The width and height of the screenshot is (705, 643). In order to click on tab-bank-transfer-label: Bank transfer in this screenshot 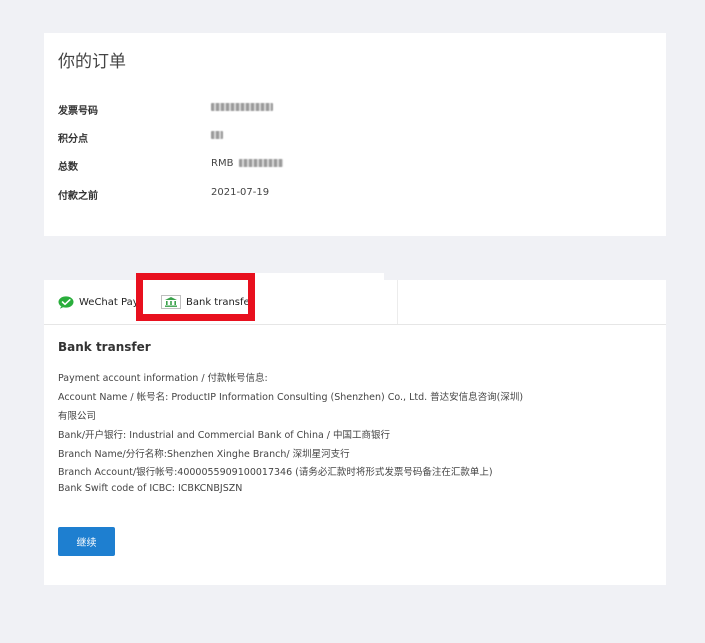, I will do `click(220, 302)`.